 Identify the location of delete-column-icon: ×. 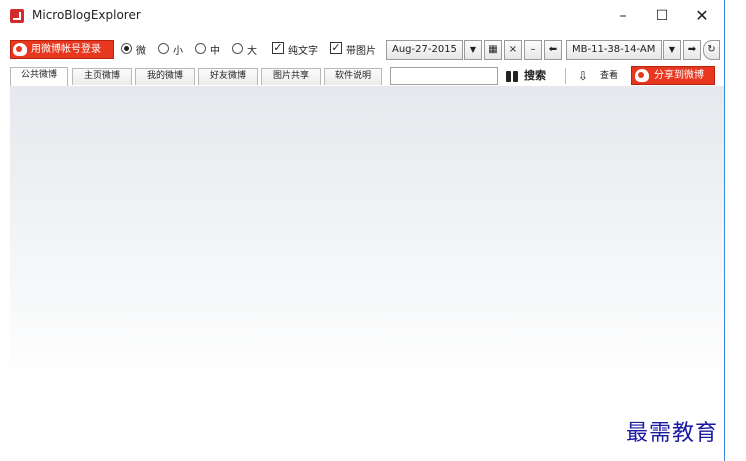
(513, 50).